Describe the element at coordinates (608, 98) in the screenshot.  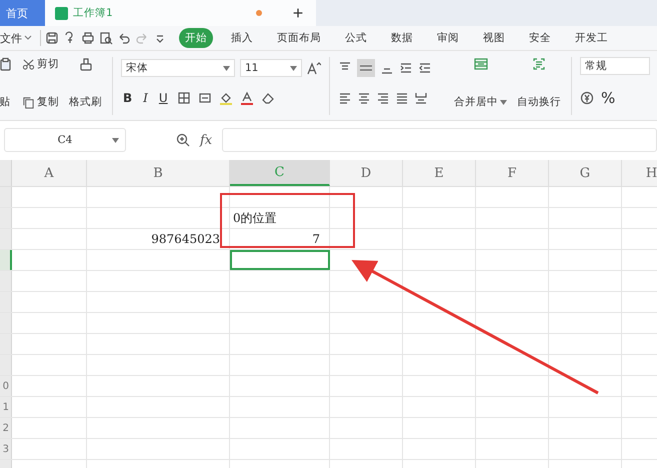
I see `percent-button: %` at that location.